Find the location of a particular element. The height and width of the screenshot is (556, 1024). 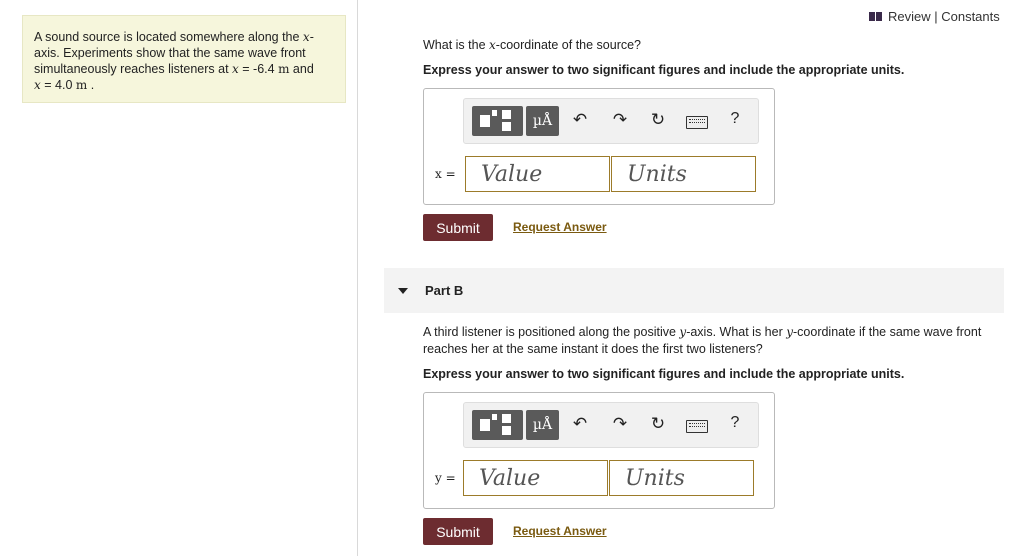

book-icon is located at coordinates (875, 16).